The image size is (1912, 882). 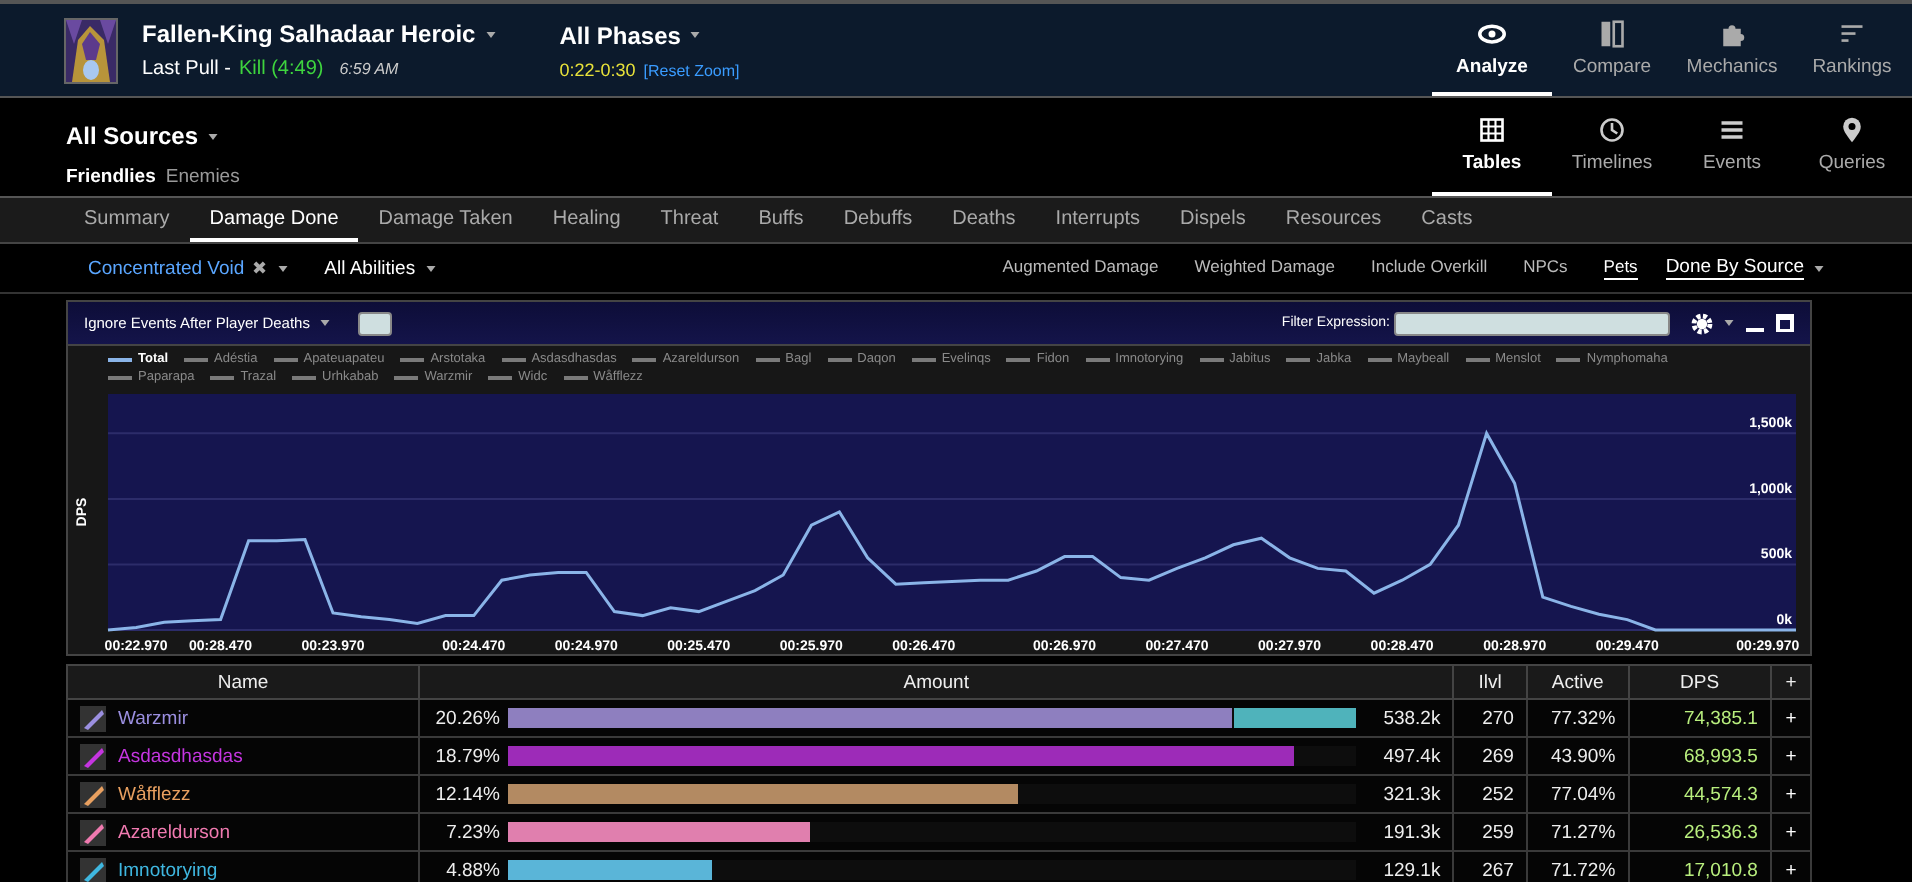 I want to click on dps-cell: 74,385.1, so click(x=1699, y=718).